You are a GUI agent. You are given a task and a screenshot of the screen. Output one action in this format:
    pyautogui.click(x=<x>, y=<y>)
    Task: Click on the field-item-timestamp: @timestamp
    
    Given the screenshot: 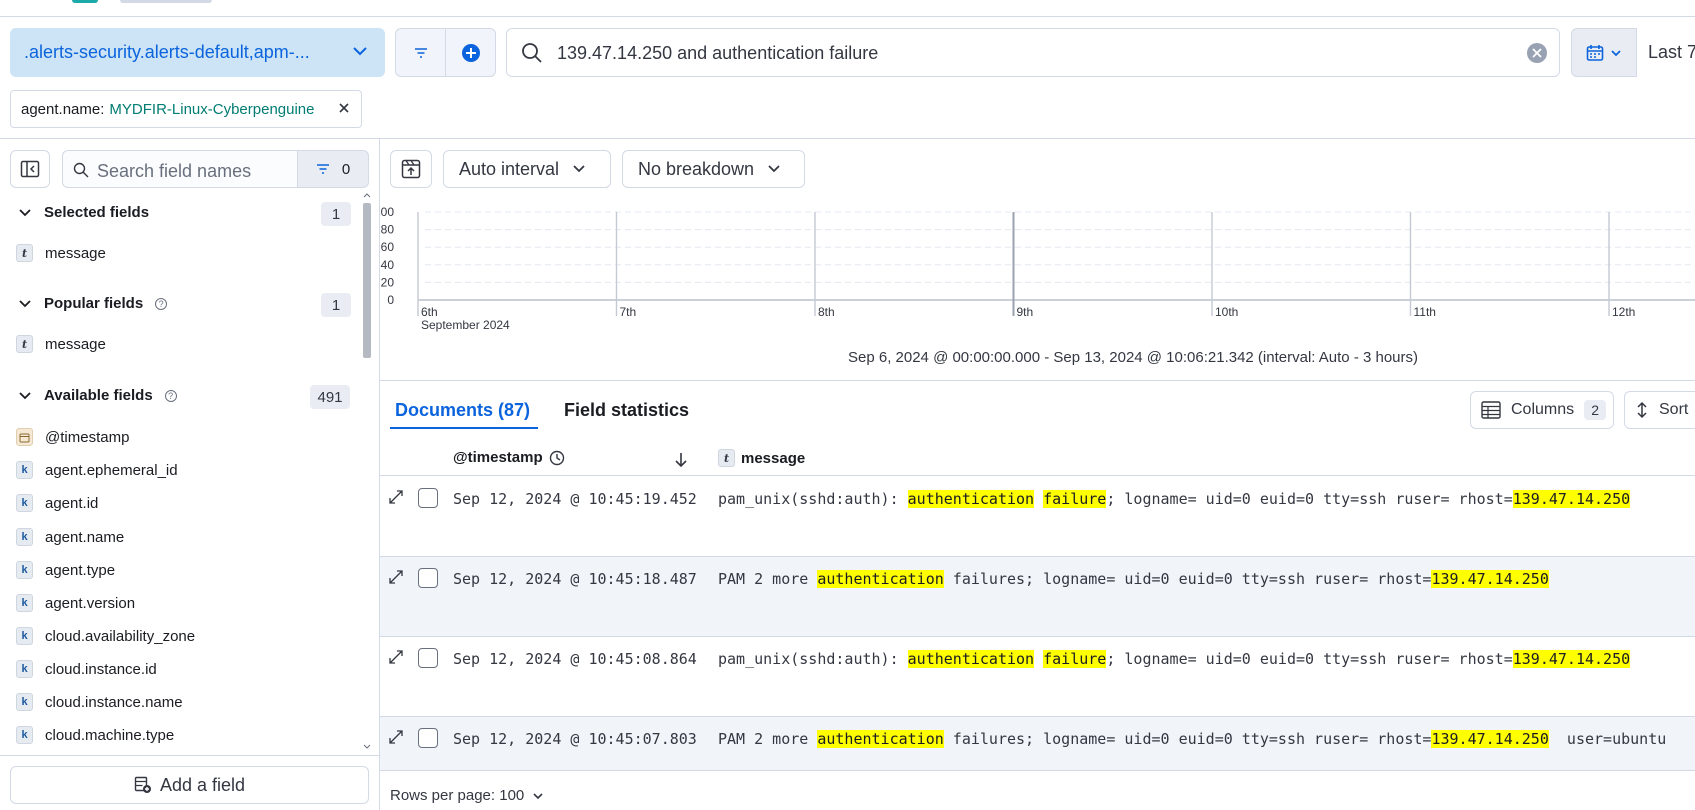 What is the action you would take?
    pyautogui.click(x=72, y=437)
    